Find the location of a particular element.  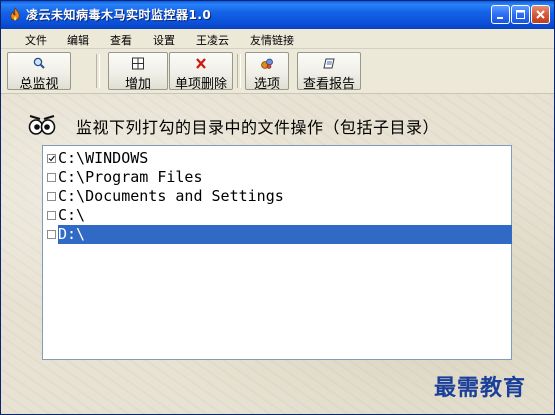

red-x-icon is located at coordinates (201, 63).